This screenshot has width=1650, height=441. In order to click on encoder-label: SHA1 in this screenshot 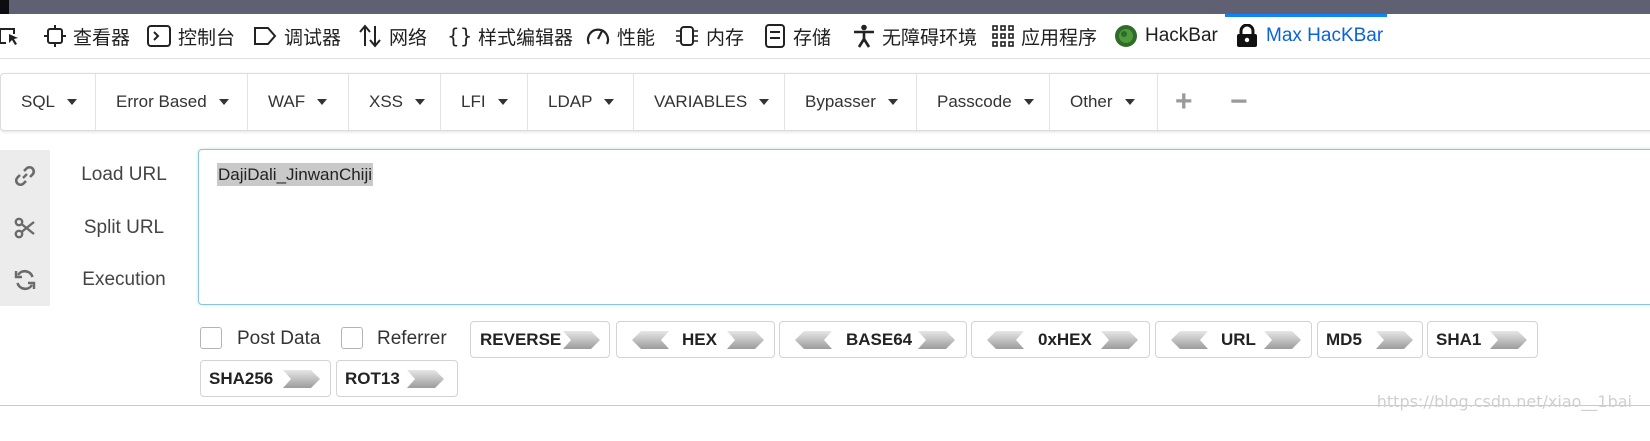, I will do `click(1459, 339)`.